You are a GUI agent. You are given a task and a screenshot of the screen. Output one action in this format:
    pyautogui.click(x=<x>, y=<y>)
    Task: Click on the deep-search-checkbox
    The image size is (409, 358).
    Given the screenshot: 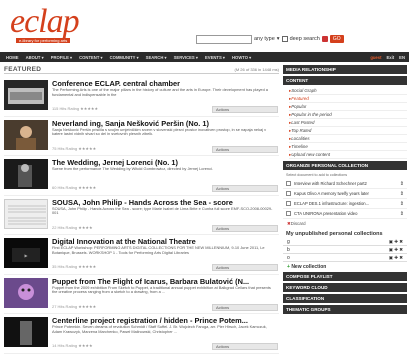 What is the action you would take?
    pyautogui.click(x=284, y=39)
    